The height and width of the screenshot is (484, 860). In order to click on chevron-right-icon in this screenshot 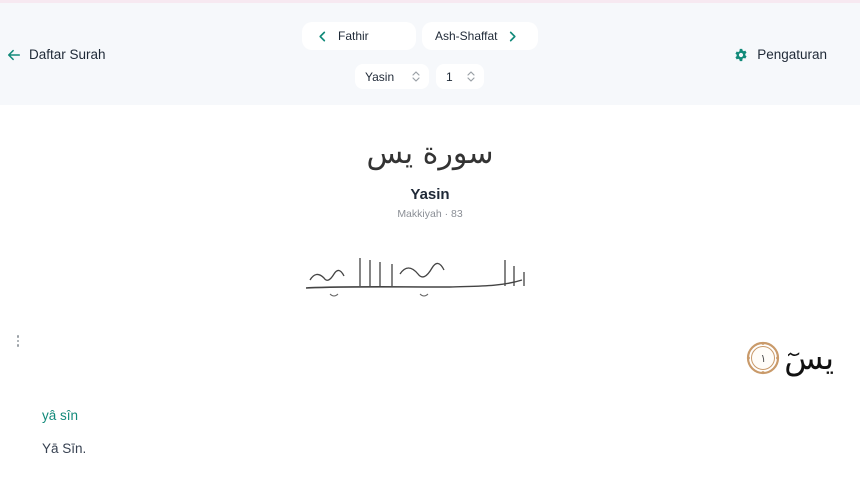, I will do `click(513, 36)`.